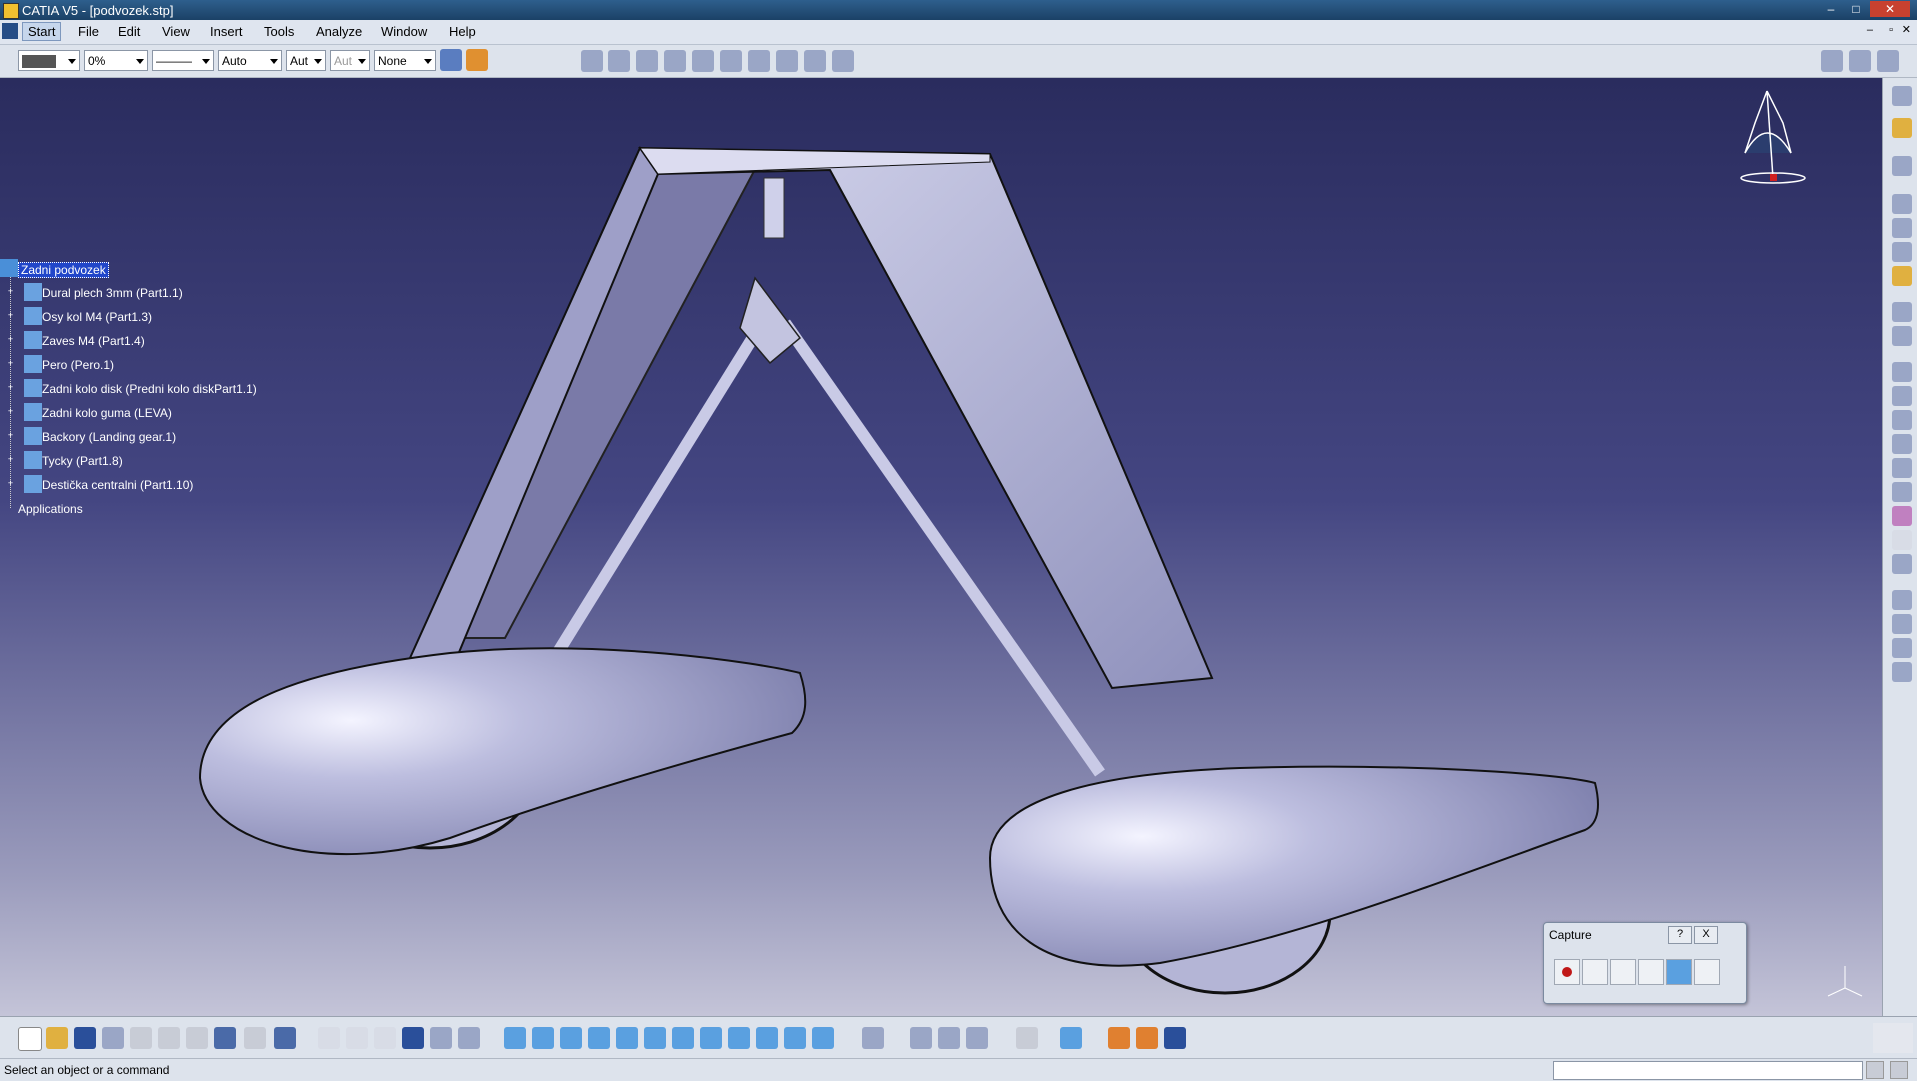 The image size is (1917, 1081). I want to click on open-folder-icon, so click(57, 1038).